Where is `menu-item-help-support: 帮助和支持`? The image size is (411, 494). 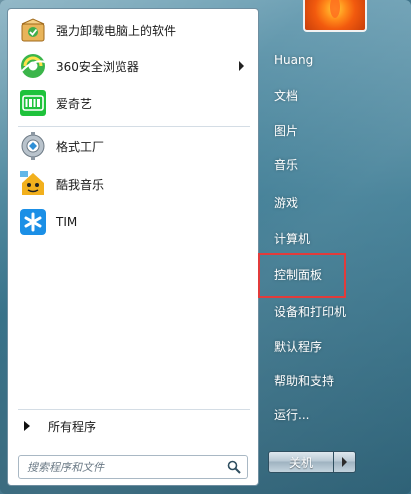 menu-item-help-support: 帮助和支持 is located at coordinates (333, 380).